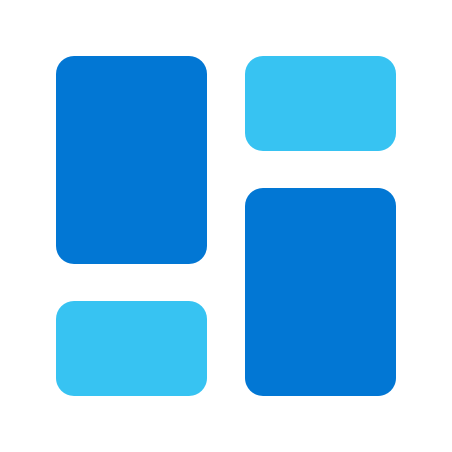 Image resolution: width=452 pixels, height=452 pixels. What do you see at coordinates (131, 348) in the screenshot?
I see `tile-bottom-left` at bounding box center [131, 348].